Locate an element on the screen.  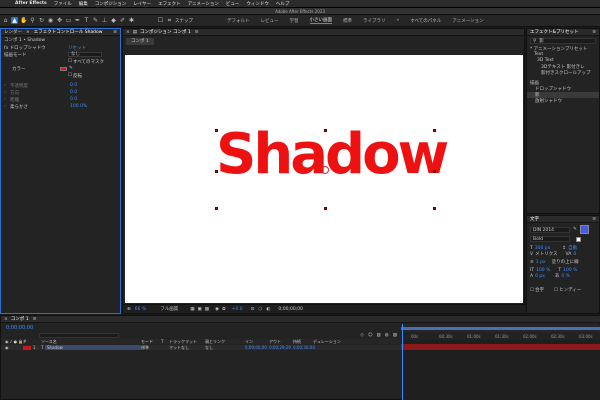
workspace-default: デフォルト is located at coordinates (238, 21).